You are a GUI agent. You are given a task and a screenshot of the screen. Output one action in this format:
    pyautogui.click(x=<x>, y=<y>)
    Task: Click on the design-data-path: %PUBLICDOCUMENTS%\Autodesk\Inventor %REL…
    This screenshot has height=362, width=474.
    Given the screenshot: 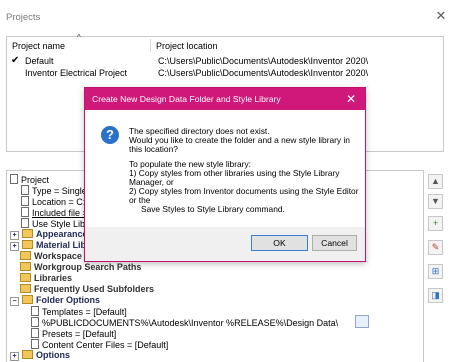 What is the action you would take?
    pyautogui.click(x=190, y=323)
    